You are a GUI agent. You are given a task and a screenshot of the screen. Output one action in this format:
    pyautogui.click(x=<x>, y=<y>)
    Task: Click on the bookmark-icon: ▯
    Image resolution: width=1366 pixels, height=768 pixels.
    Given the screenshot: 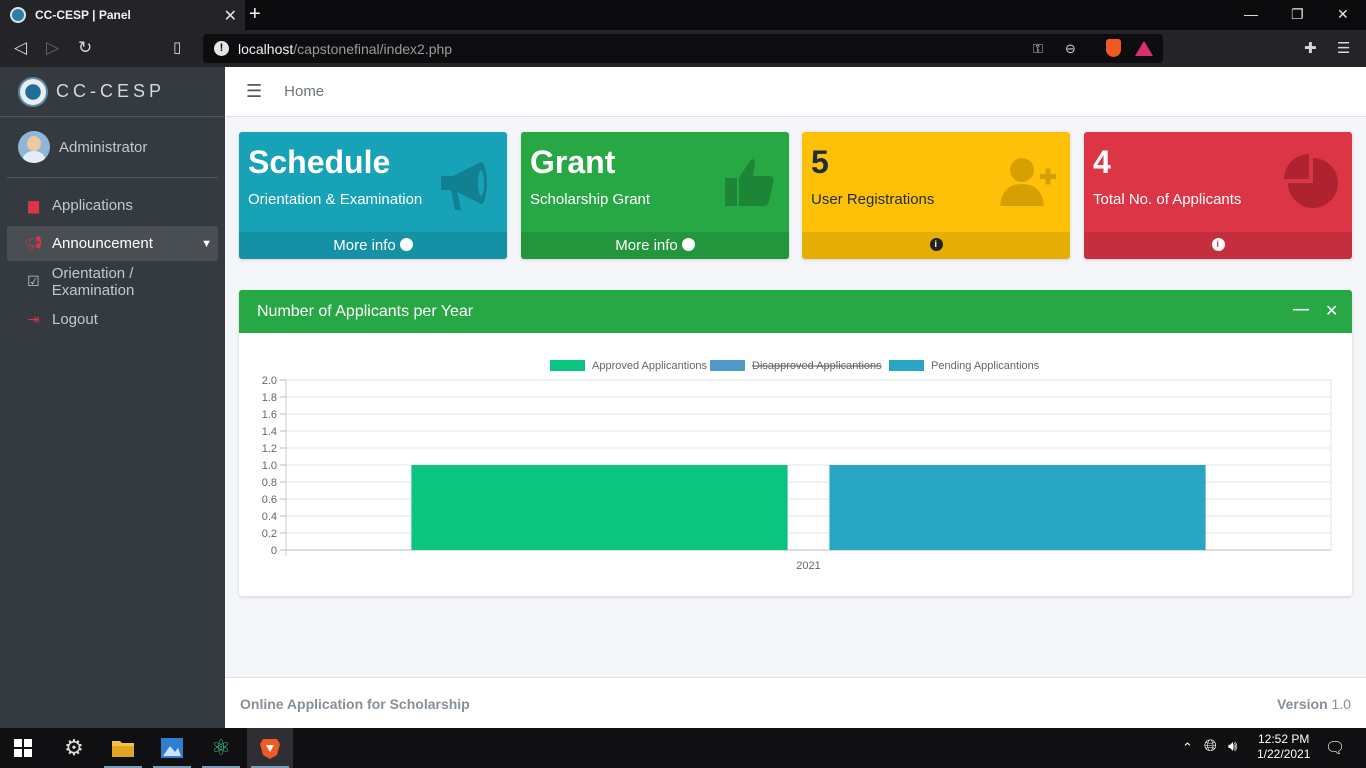 What is the action you would take?
    pyautogui.click(x=177, y=47)
    